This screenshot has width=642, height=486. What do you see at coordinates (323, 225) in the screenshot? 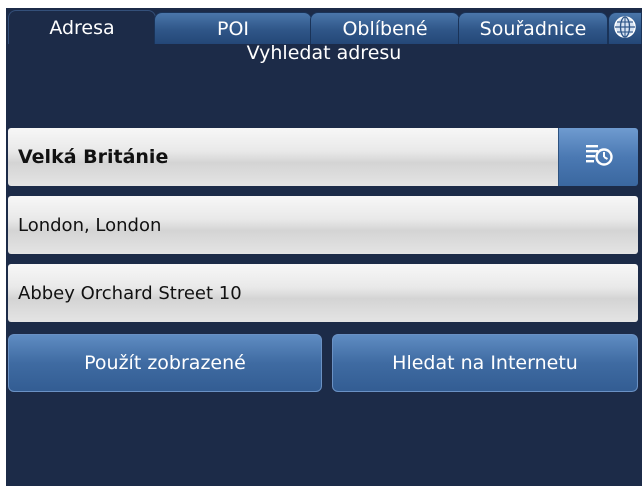
I see `city-field: London, London` at bounding box center [323, 225].